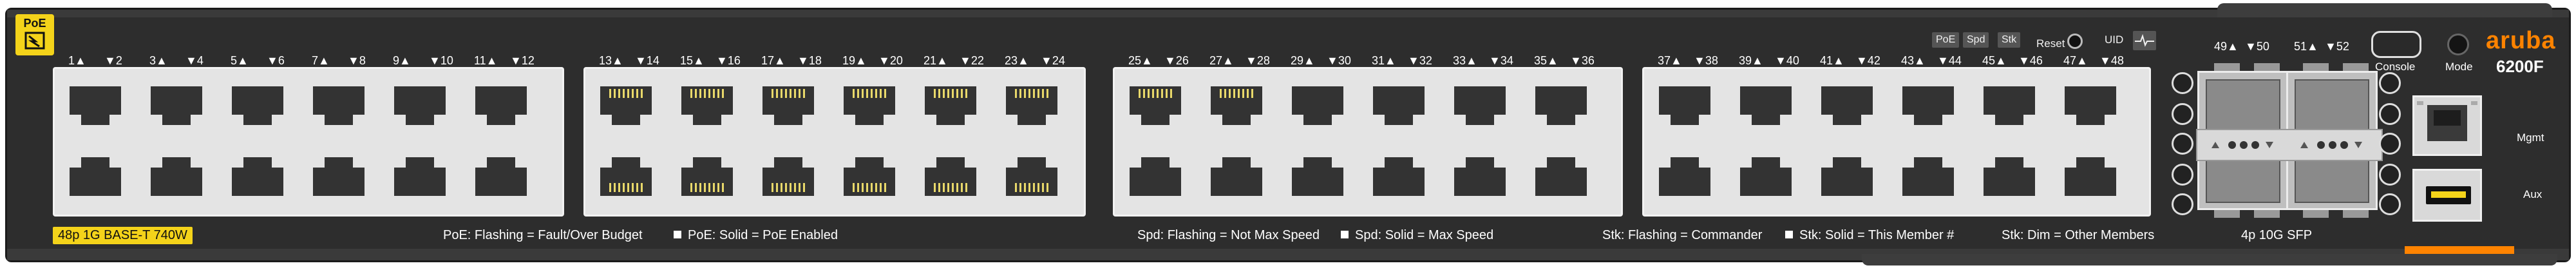 The width and height of the screenshot is (2576, 270). What do you see at coordinates (34, 34) in the screenshot?
I see `poe-logo-icon: PoE` at bounding box center [34, 34].